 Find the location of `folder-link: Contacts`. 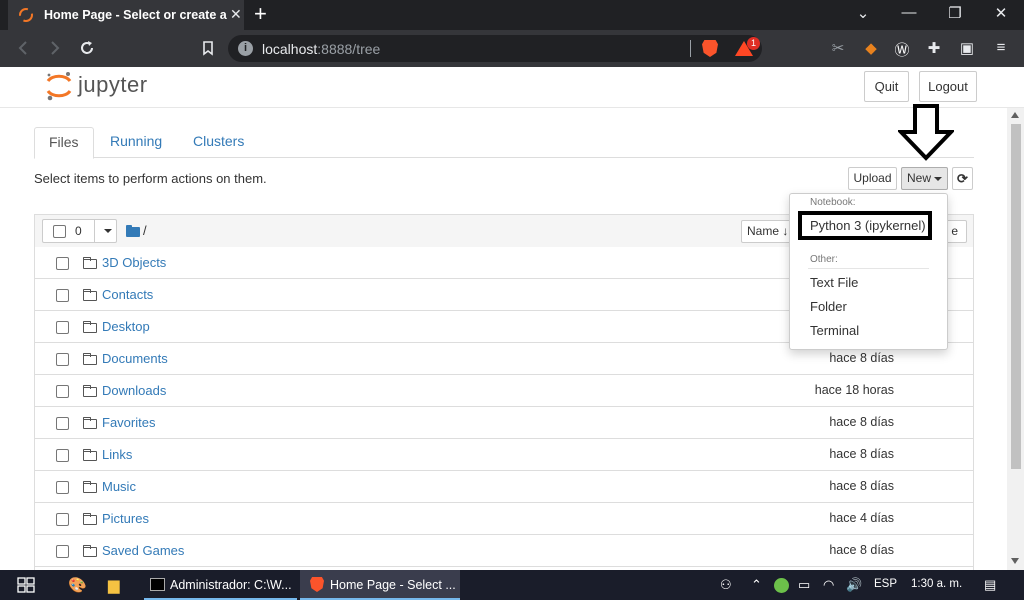

folder-link: Contacts is located at coordinates (127, 294).